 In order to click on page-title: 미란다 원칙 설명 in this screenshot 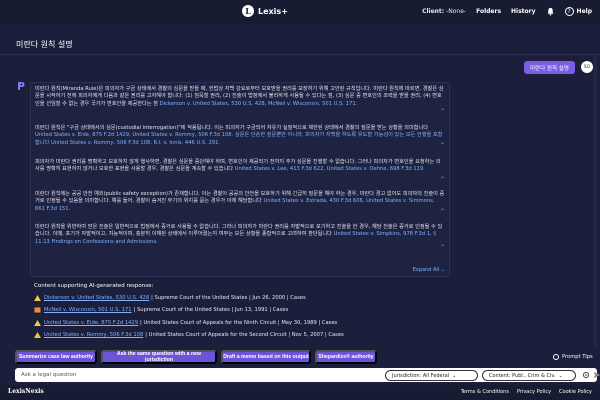, I will do `click(44, 44)`.